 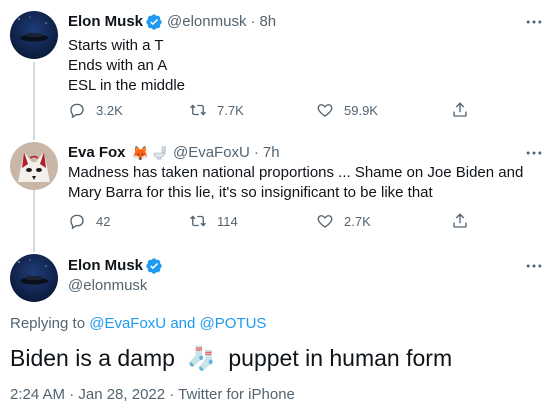 I want to click on socks-emoji: 🧦, so click(x=201, y=358).